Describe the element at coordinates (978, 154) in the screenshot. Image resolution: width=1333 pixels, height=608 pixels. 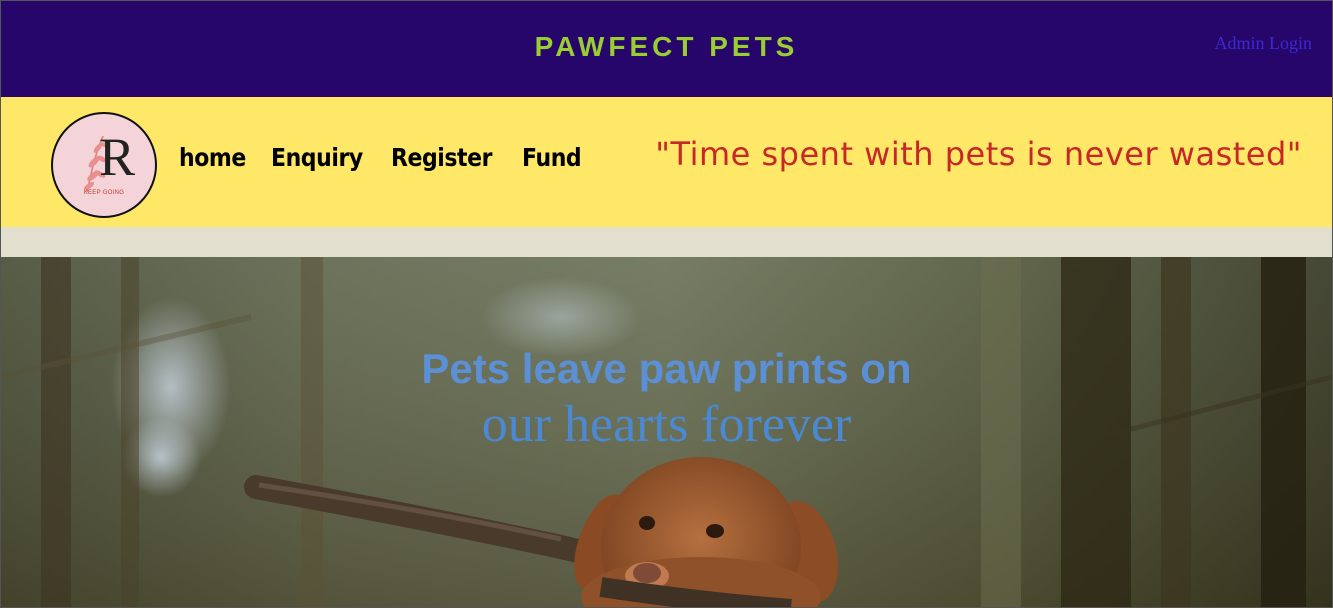
I see `tagline-quote: "Time spent with pets is never wasted"` at that location.